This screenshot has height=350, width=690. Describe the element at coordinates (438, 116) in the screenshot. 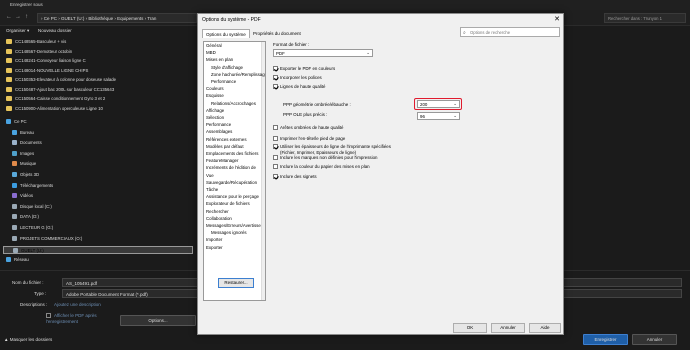

I see `dpi-ole-select: 96 ⌄` at that location.